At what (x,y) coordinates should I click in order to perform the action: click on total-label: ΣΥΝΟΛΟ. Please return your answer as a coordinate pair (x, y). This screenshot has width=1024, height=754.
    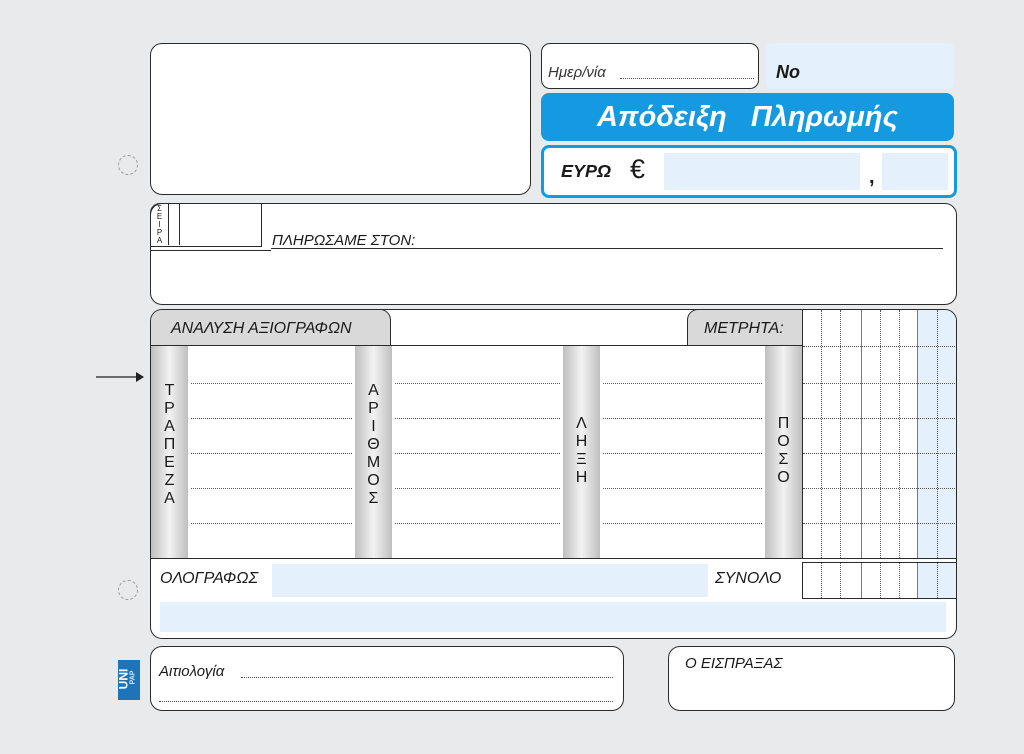
    Looking at the image, I should click on (748, 578).